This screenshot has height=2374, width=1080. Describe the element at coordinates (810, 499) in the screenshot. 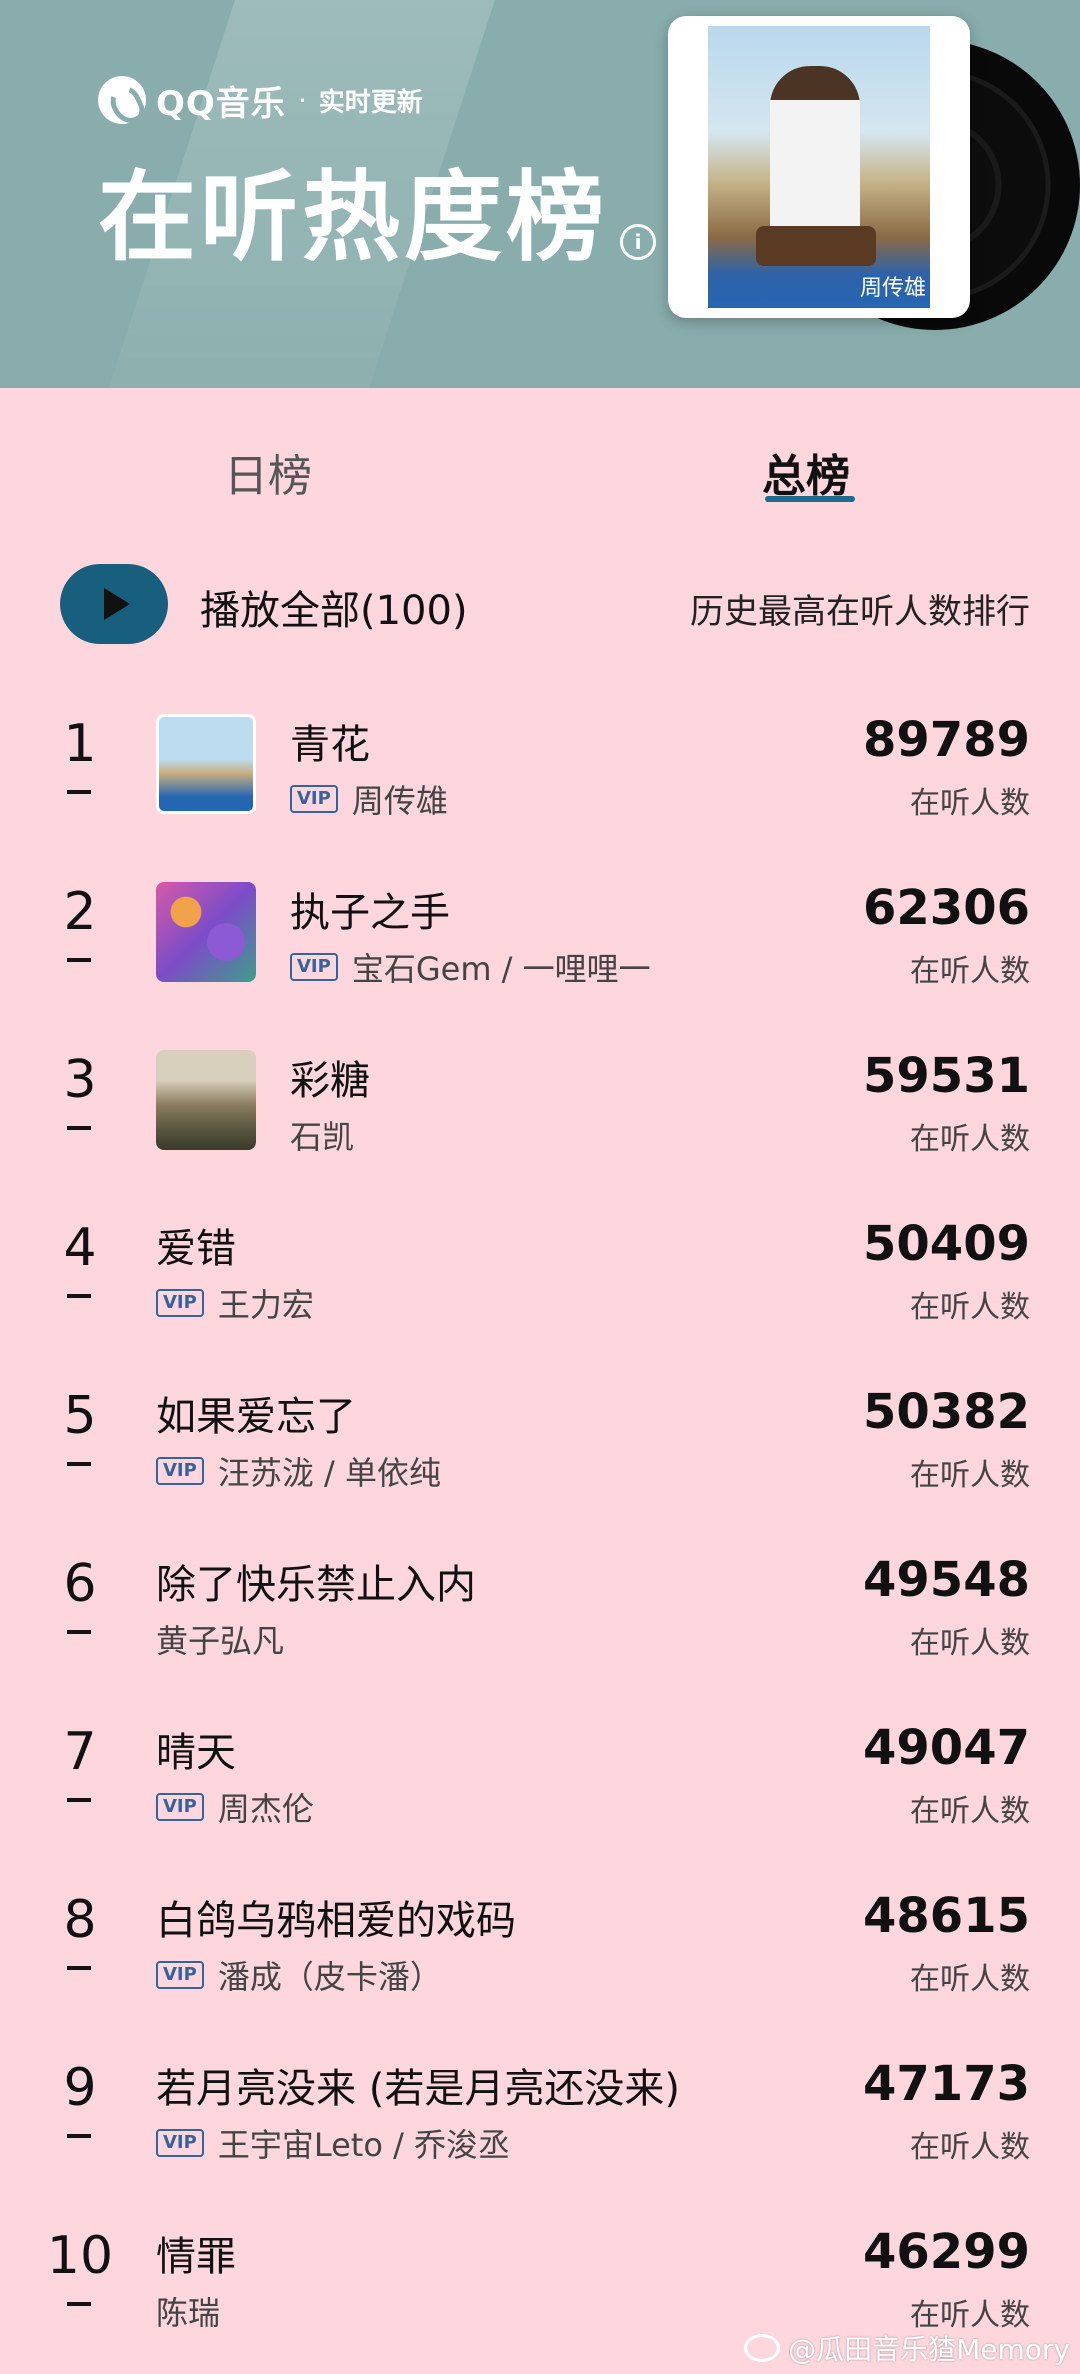

I see `active-tab-indicator` at that location.